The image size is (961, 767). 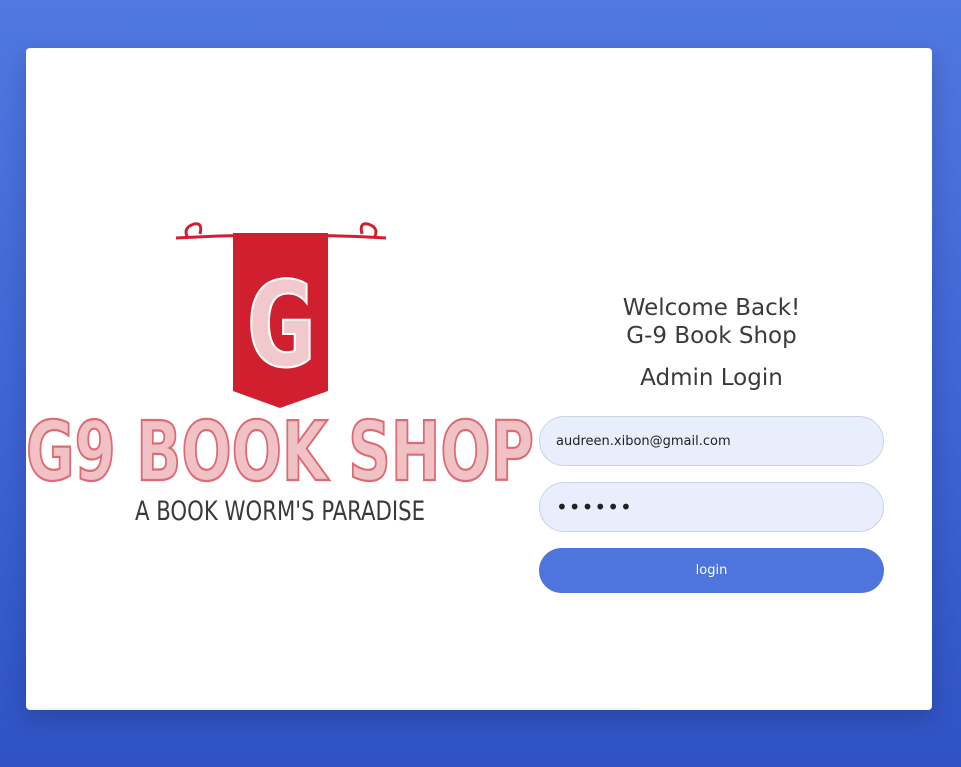 What do you see at coordinates (279, 325) in the screenshot?
I see `banner-letter: G` at bounding box center [279, 325].